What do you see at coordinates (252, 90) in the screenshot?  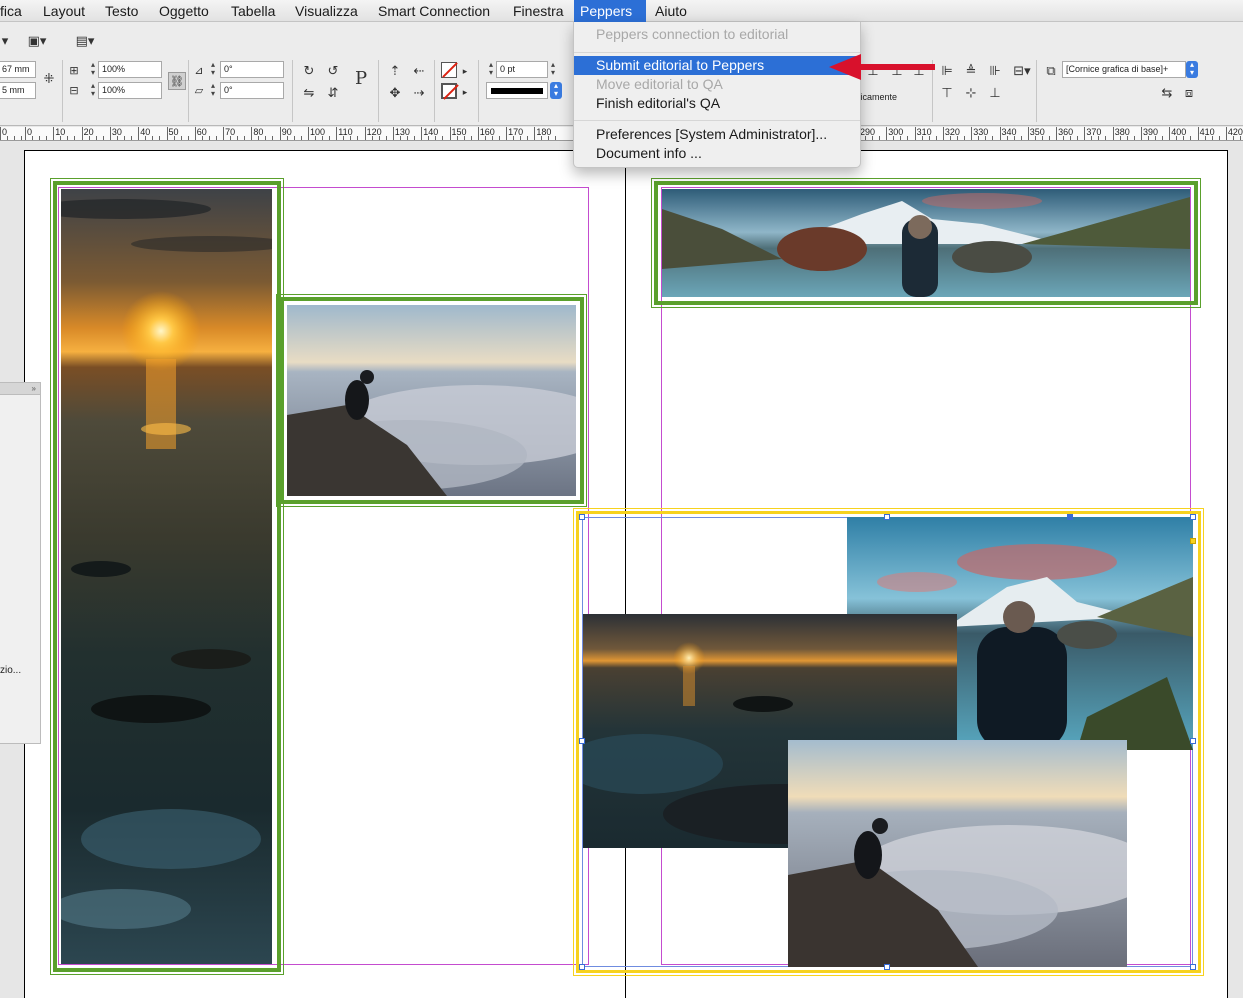 I see `shear-field: 0°` at bounding box center [252, 90].